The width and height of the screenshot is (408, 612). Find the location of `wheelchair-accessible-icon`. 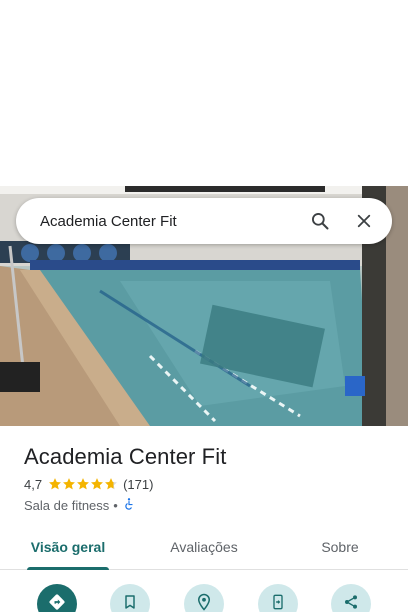

wheelchair-accessible-icon is located at coordinates (129, 505).